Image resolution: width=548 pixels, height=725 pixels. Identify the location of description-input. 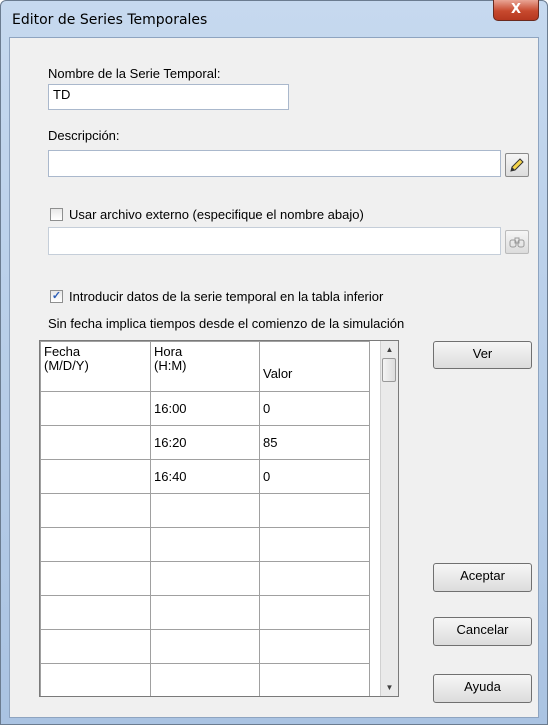
(274, 163).